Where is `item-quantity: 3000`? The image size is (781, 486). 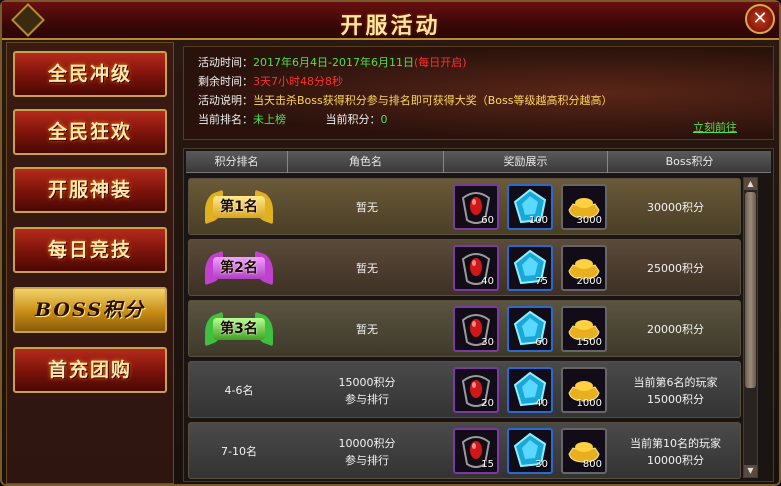 item-quantity: 3000 is located at coordinates (589, 220).